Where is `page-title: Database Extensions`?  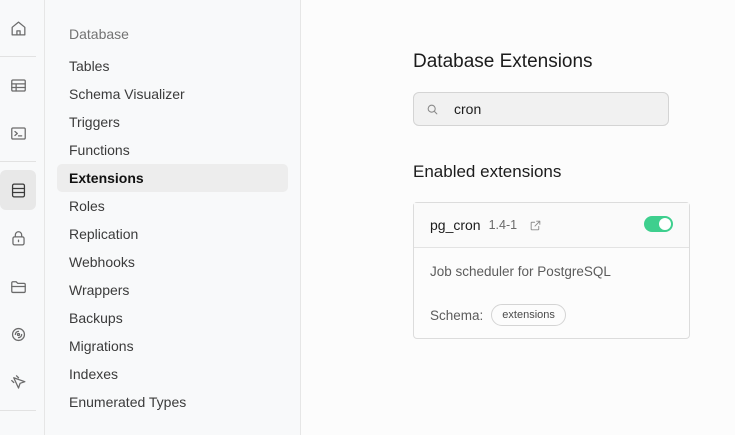
page-title: Database Extensions is located at coordinates (503, 61).